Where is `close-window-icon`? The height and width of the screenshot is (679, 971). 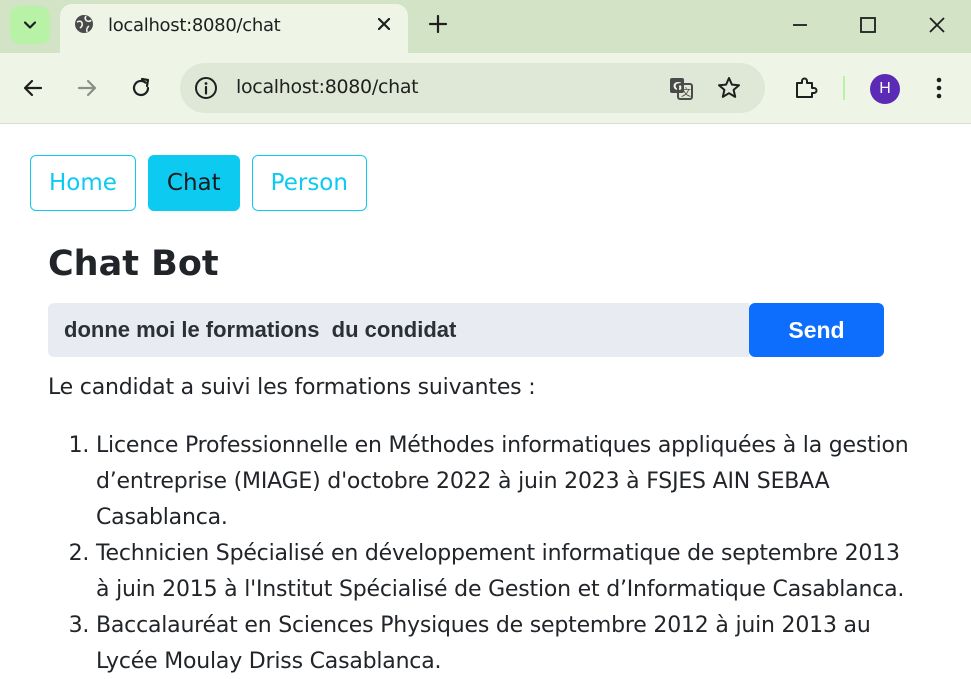 close-window-icon is located at coordinates (937, 25).